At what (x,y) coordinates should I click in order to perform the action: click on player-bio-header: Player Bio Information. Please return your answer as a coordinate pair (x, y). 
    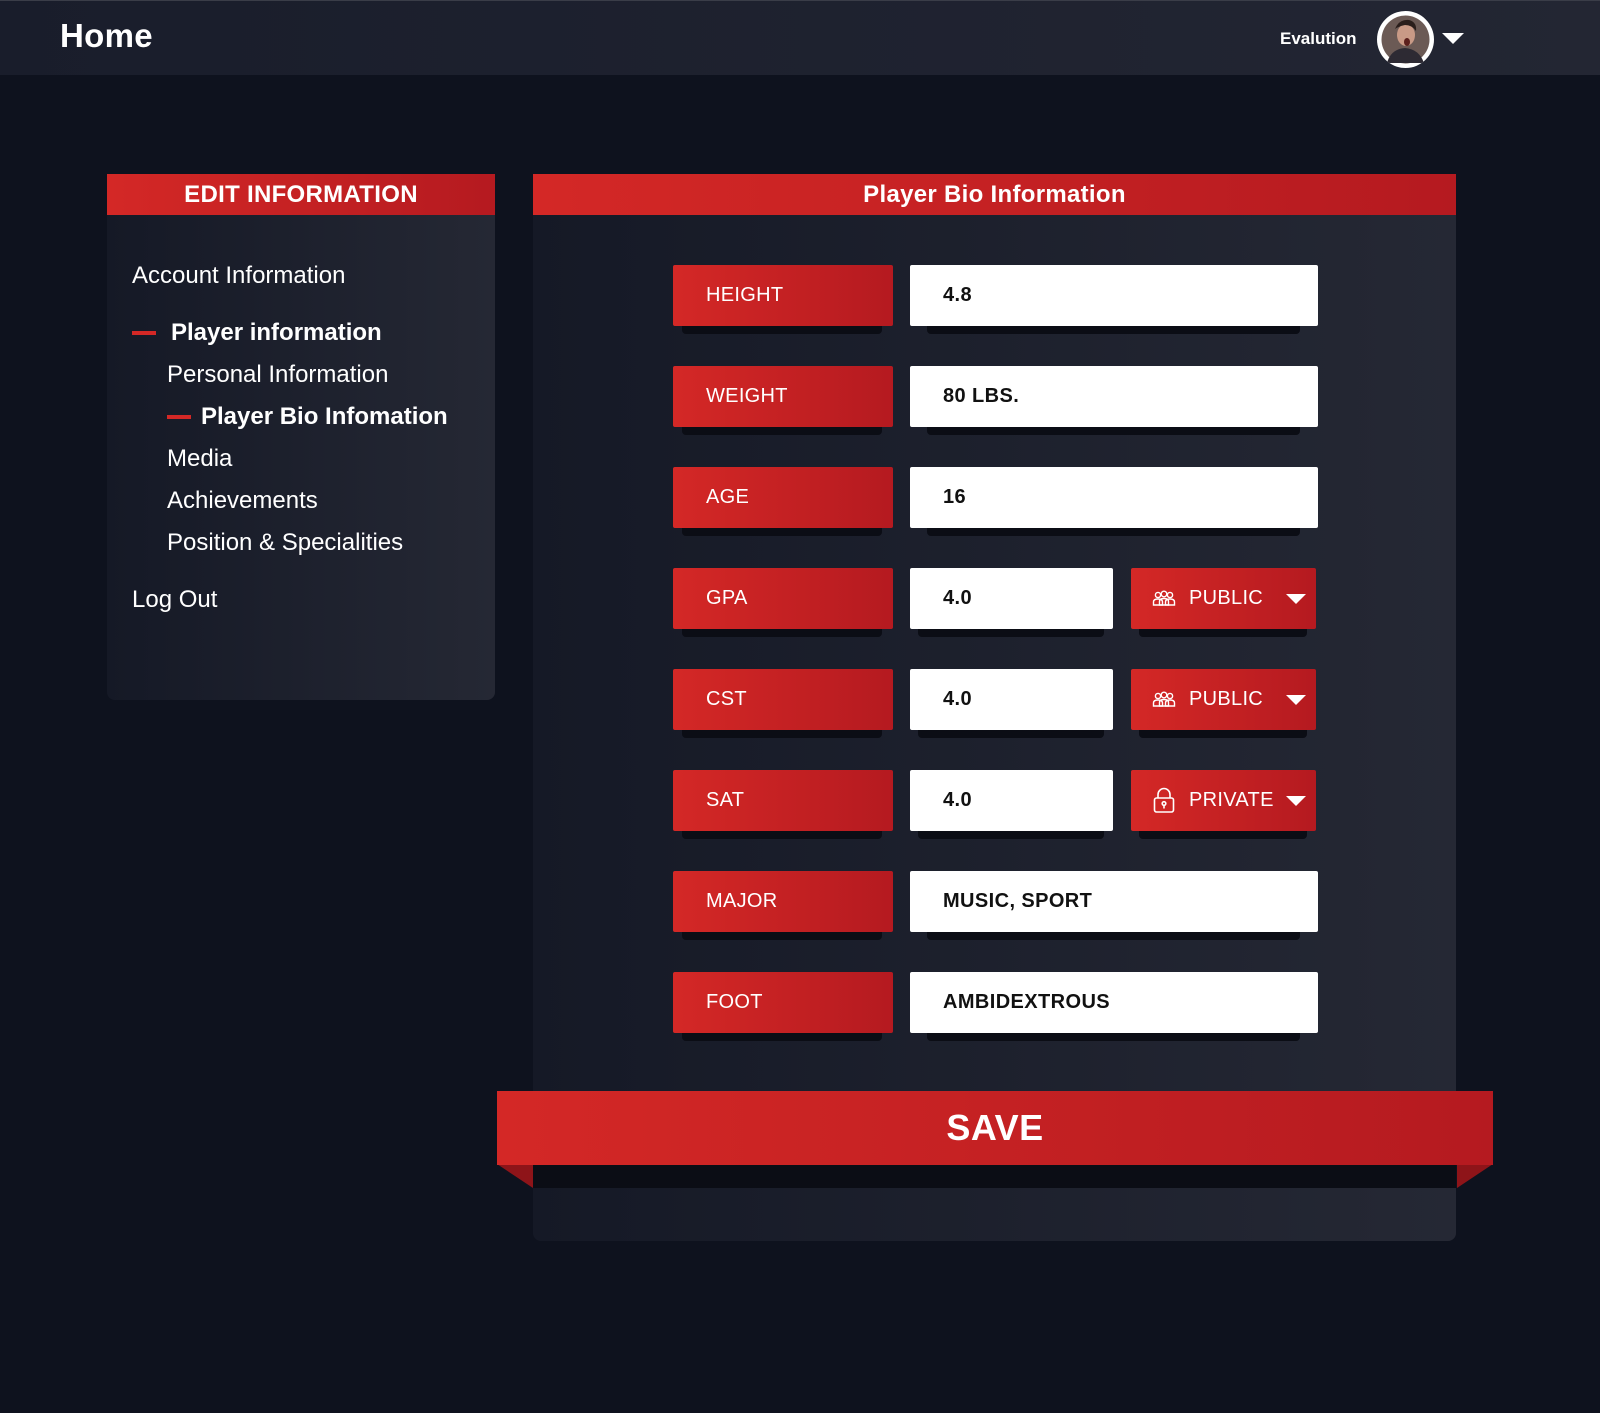
    Looking at the image, I should click on (994, 194).